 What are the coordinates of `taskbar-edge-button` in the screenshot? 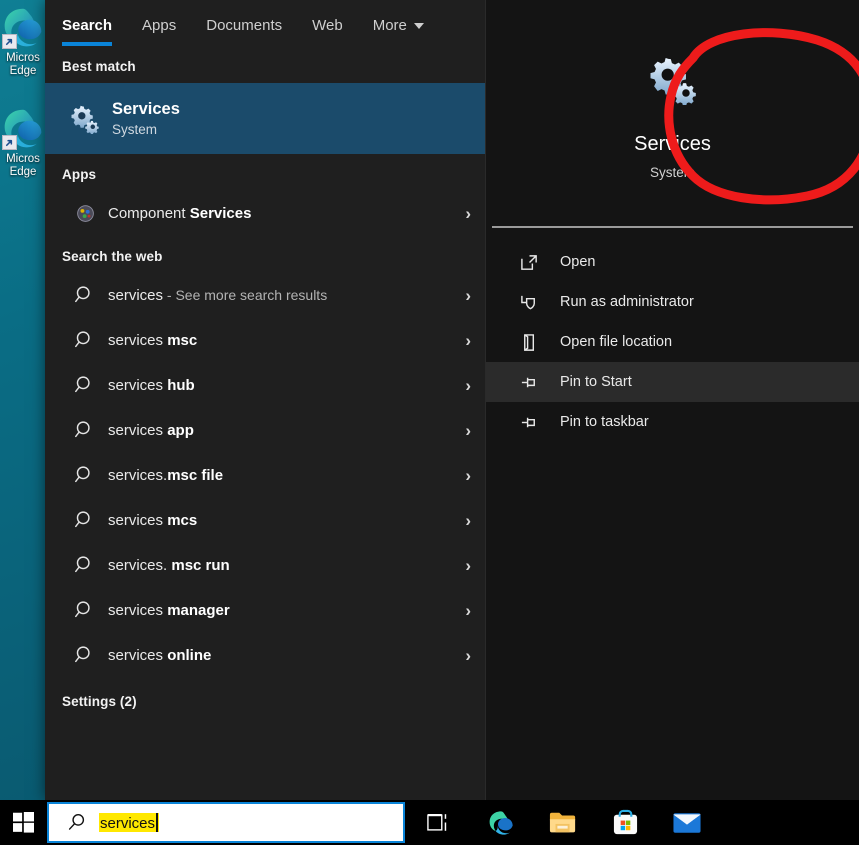 It's located at (501, 822).